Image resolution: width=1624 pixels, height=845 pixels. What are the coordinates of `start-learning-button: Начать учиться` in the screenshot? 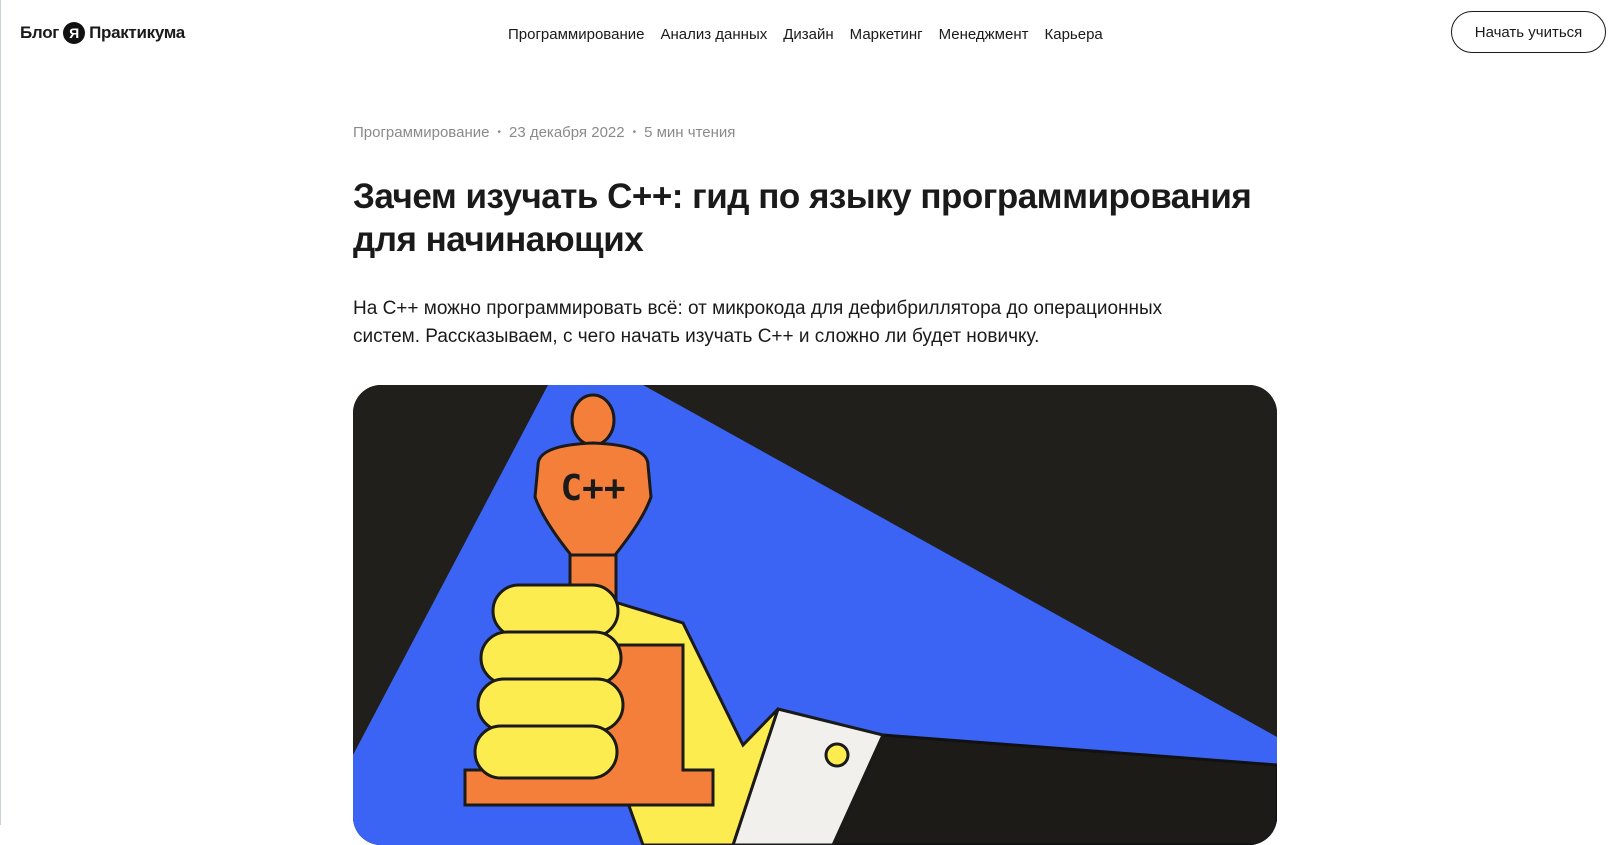 It's located at (1528, 32).